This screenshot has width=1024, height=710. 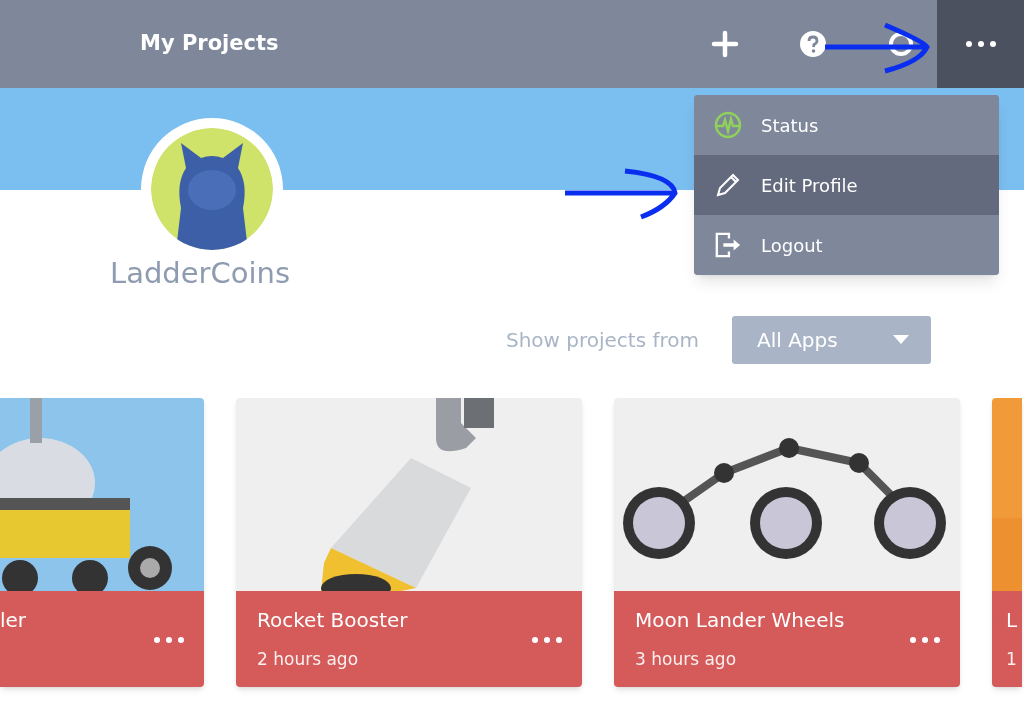 I want to click on filter-label: Show projects from, so click(x=602, y=340).